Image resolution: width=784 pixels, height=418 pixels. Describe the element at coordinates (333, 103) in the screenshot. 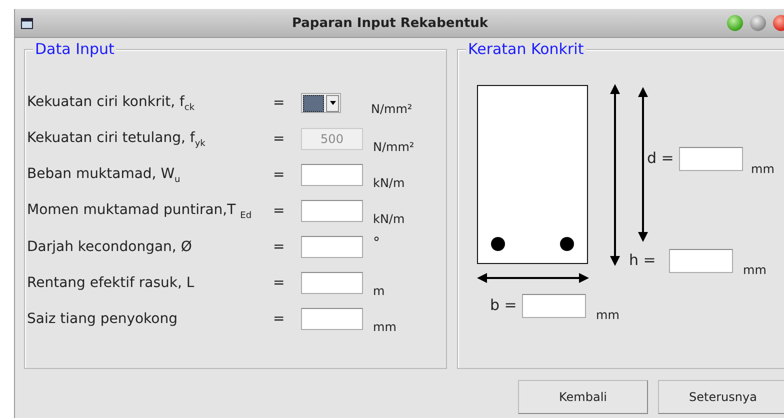

I see `caret-icon` at that location.